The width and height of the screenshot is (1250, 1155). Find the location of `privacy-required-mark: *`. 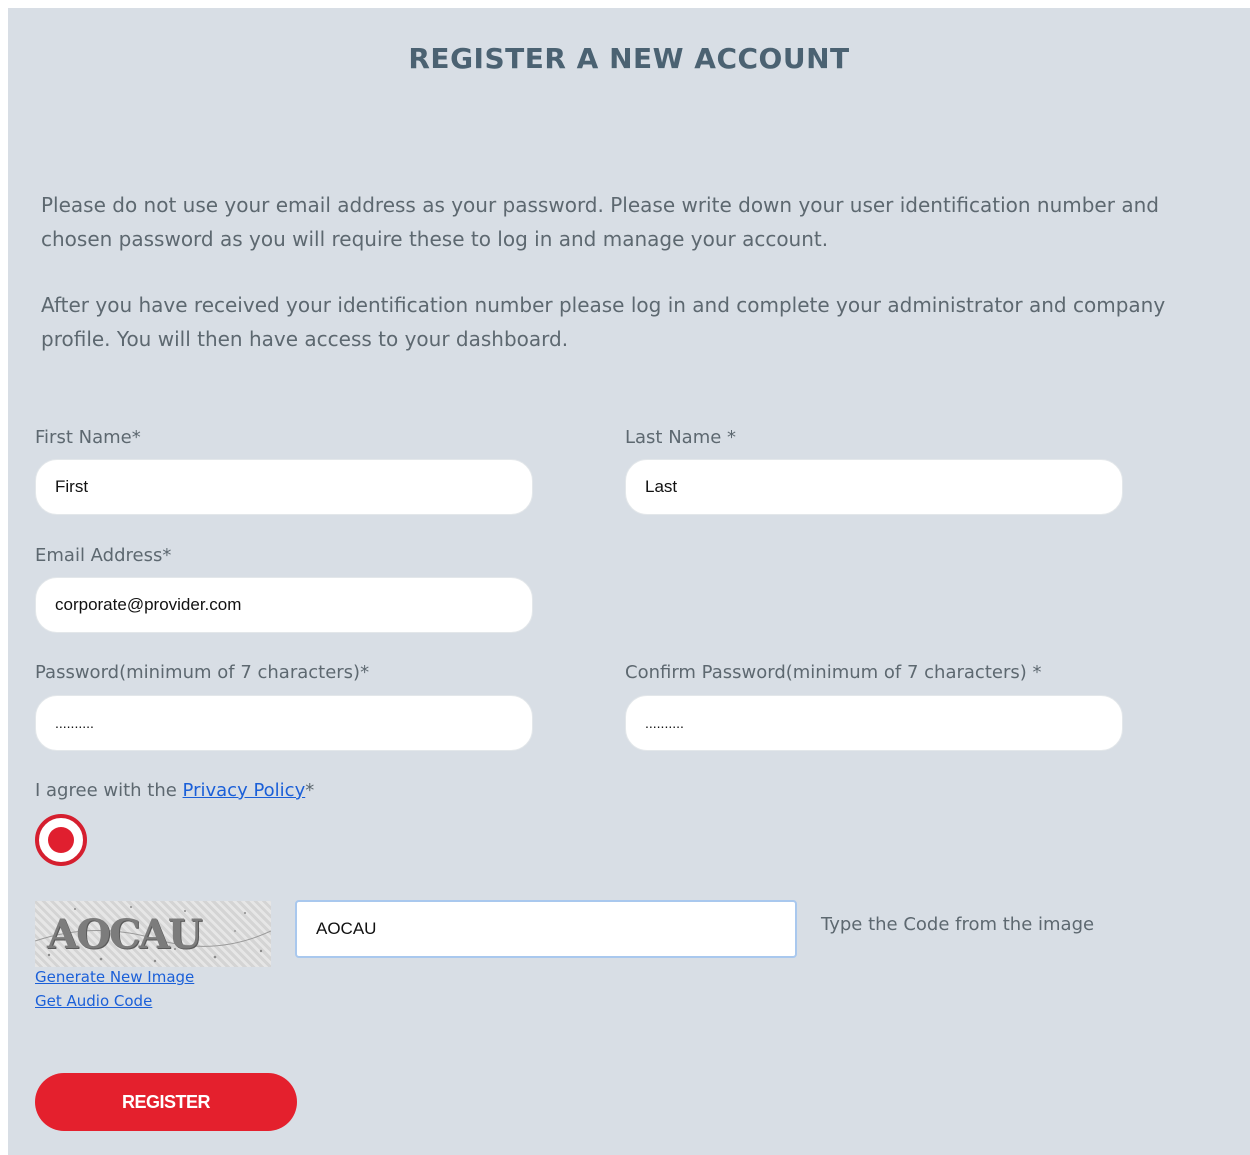

privacy-required-mark: * is located at coordinates (310, 790).